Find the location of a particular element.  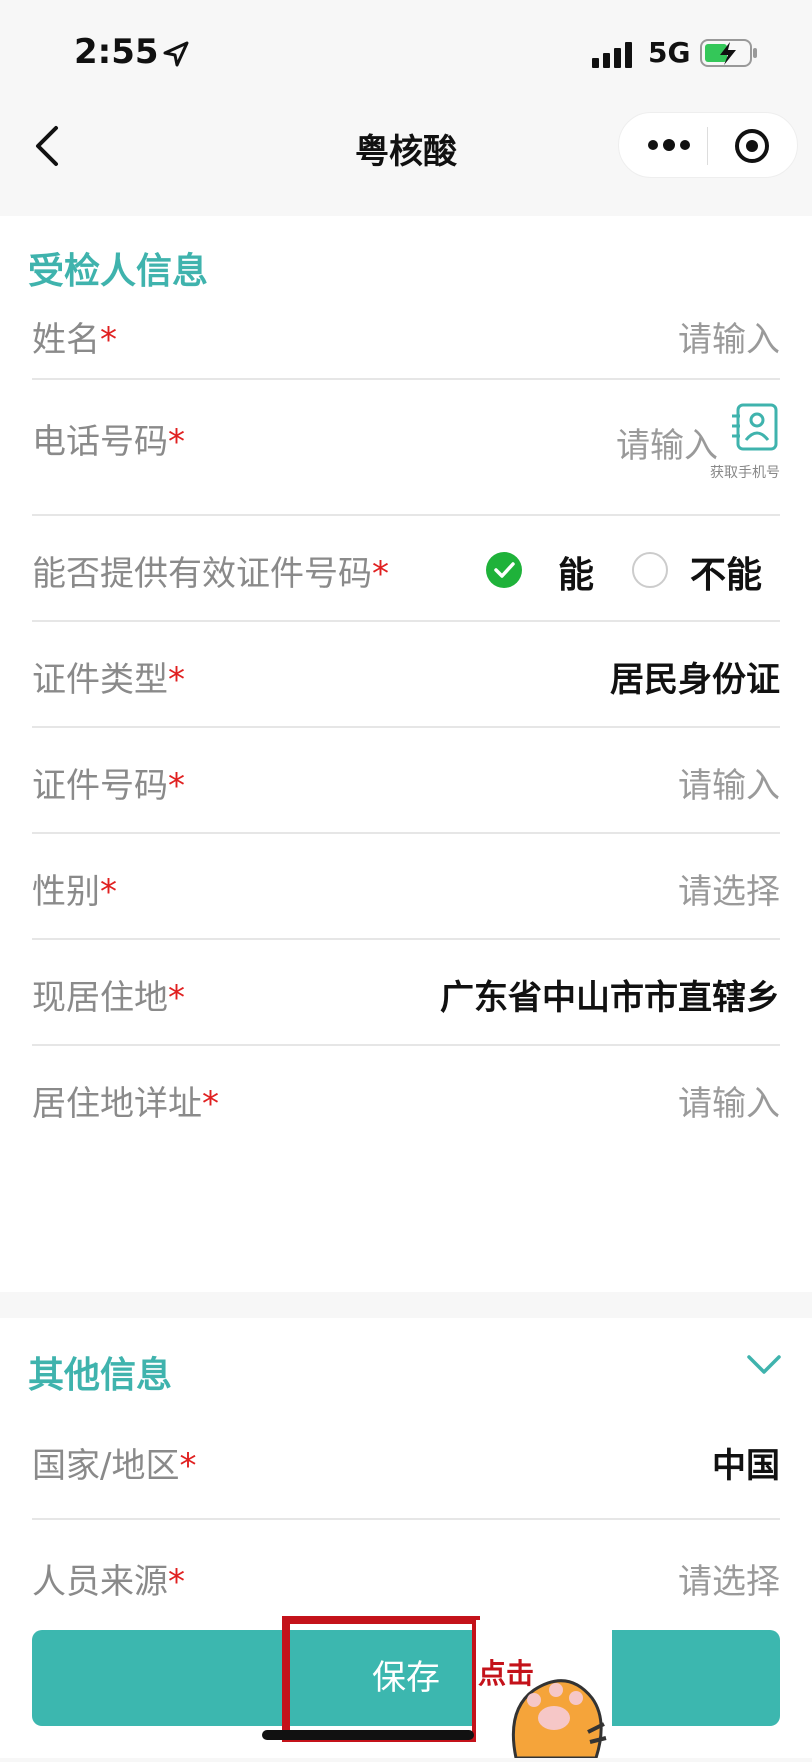

field-label: 证件类型* is located at coordinates (108, 680).